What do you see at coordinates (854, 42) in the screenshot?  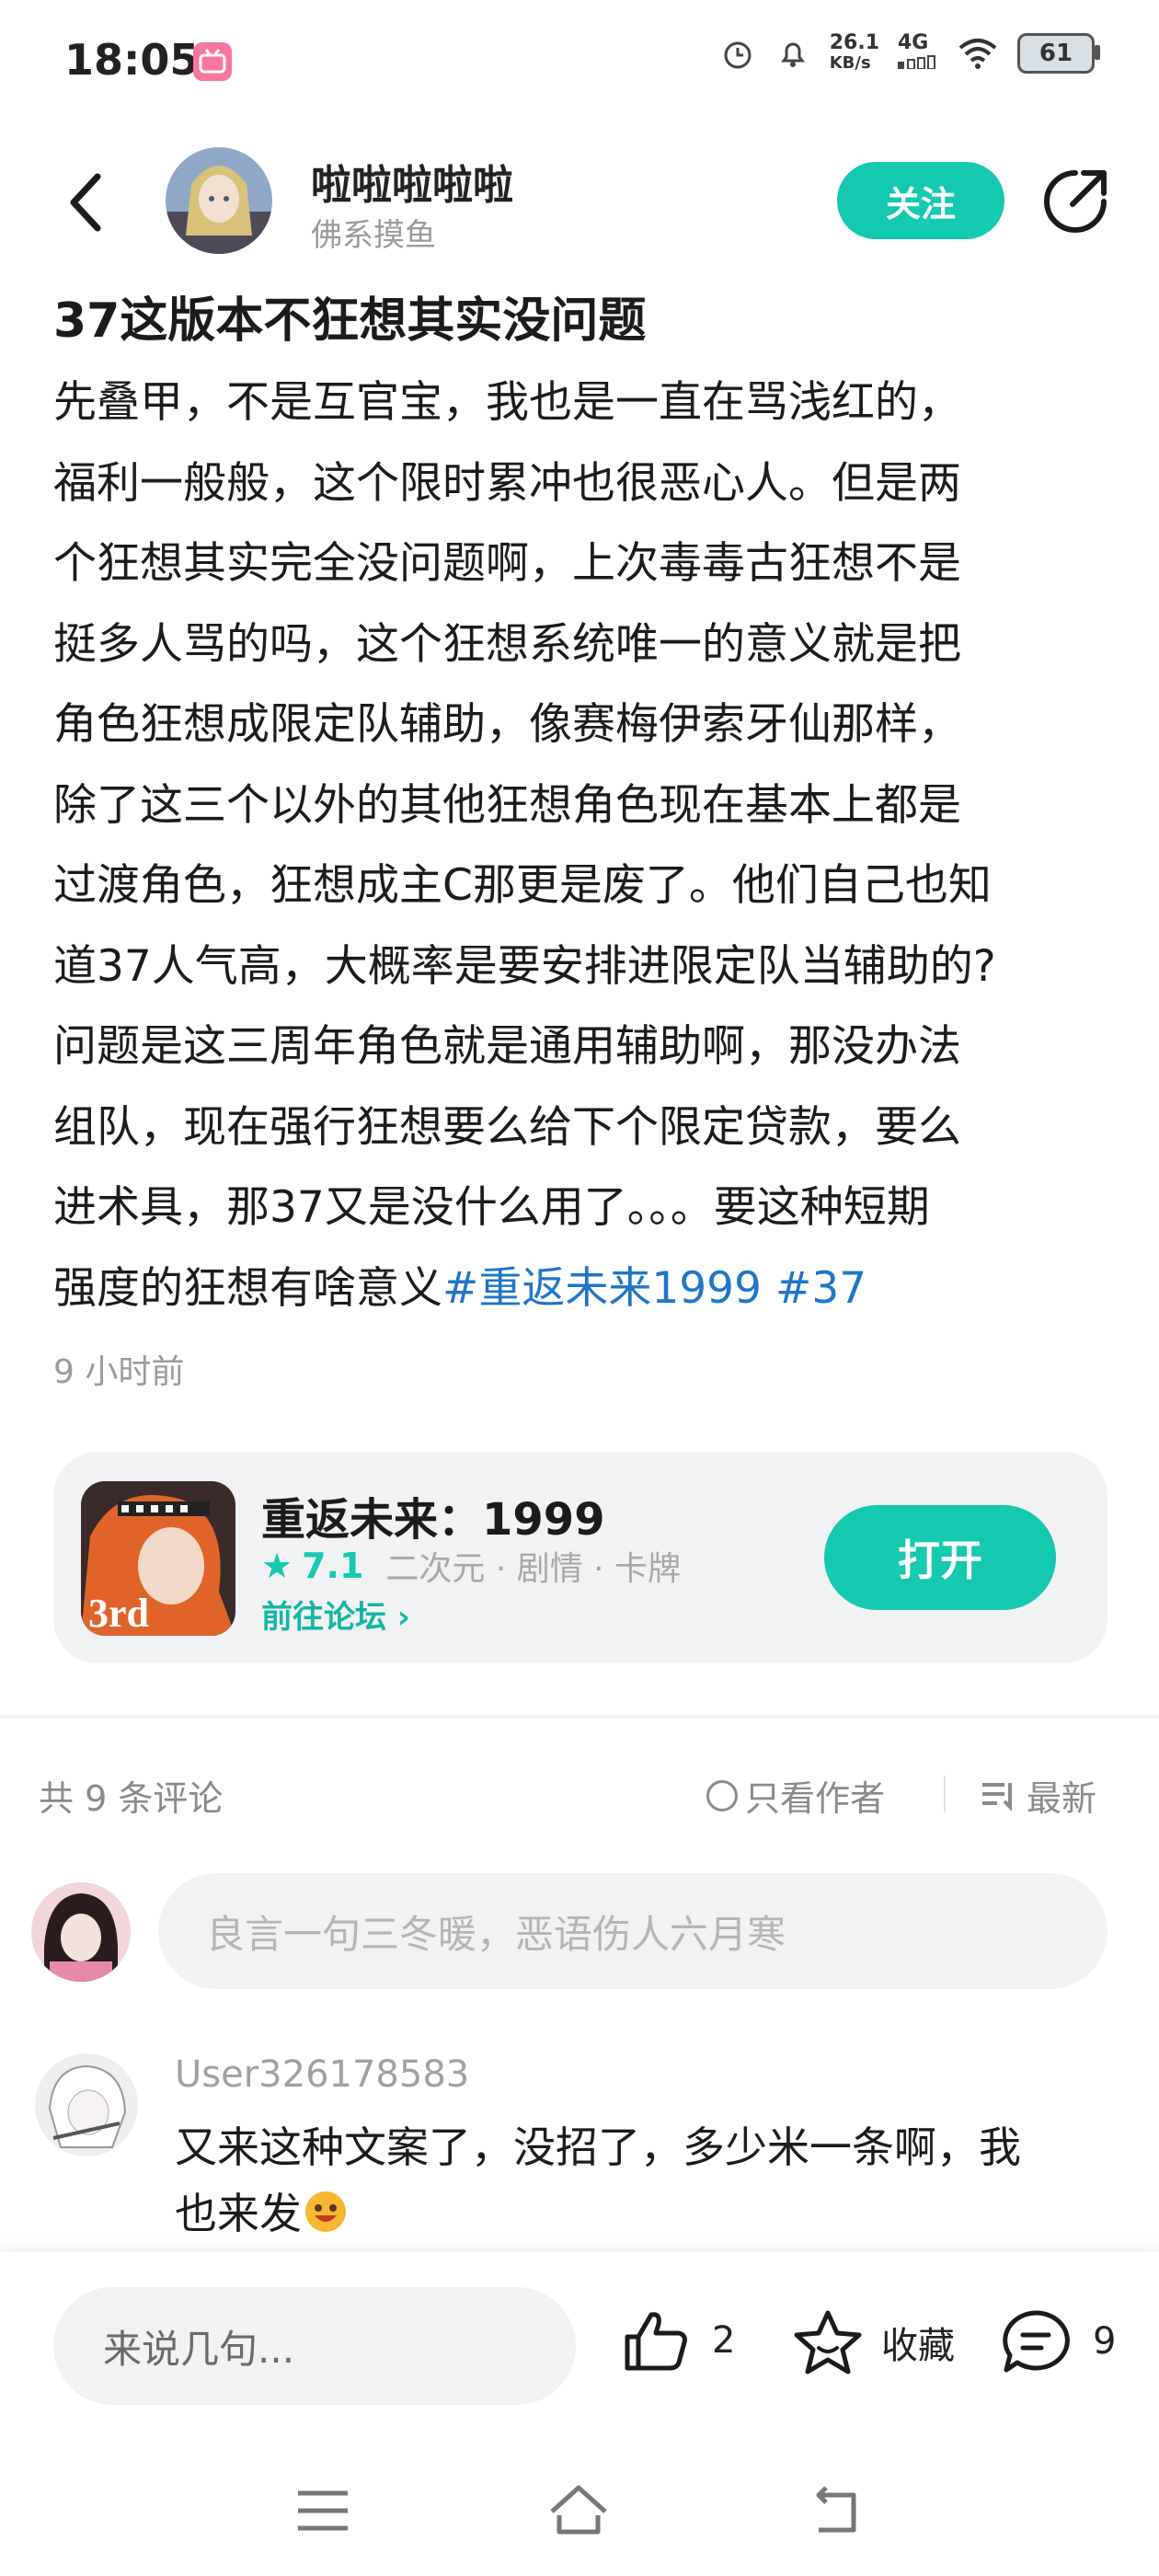 I see `network-speed-value: 26.1` at bounding box center [854, 42].